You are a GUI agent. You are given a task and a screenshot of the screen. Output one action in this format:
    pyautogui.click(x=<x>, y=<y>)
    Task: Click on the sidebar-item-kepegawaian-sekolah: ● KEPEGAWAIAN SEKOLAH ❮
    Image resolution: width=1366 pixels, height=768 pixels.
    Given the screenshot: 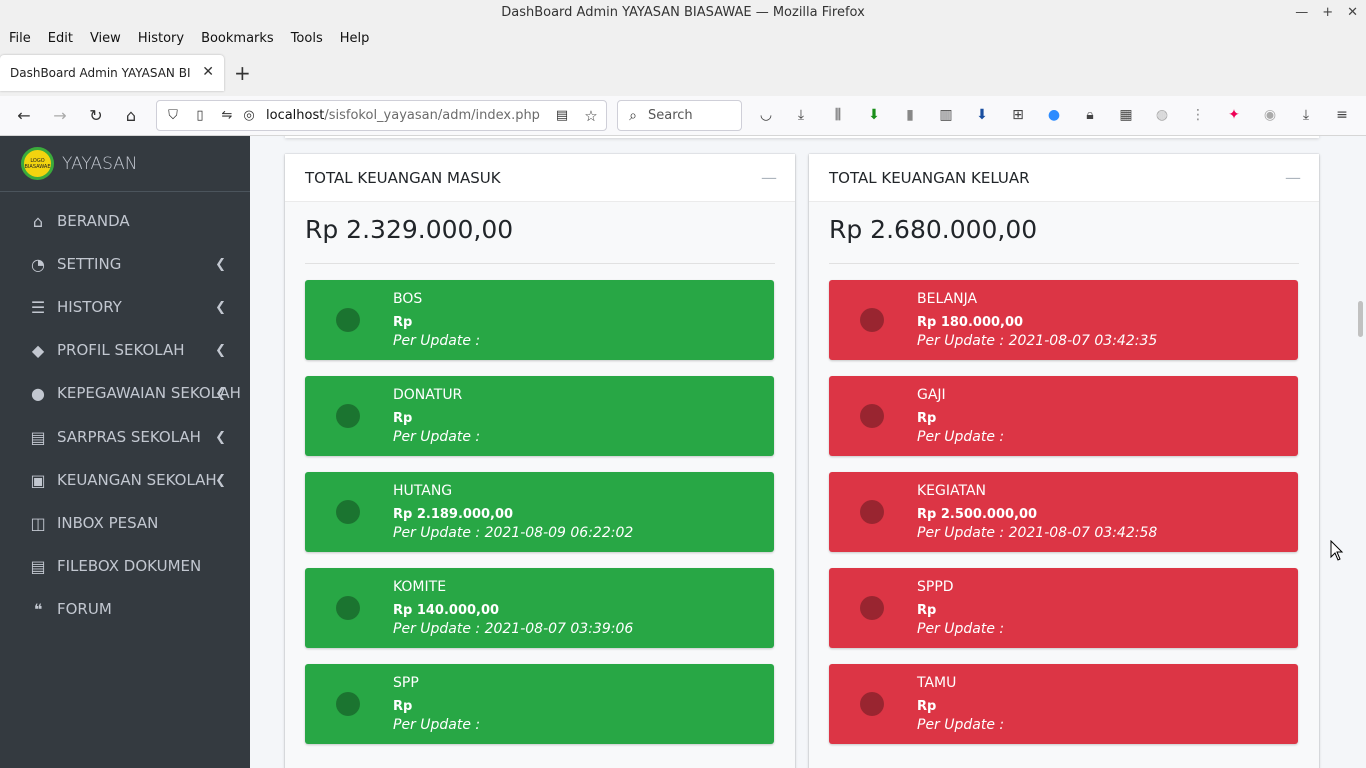 What is the action you would take?
    pyautogui.click(x=125, y=393)
    